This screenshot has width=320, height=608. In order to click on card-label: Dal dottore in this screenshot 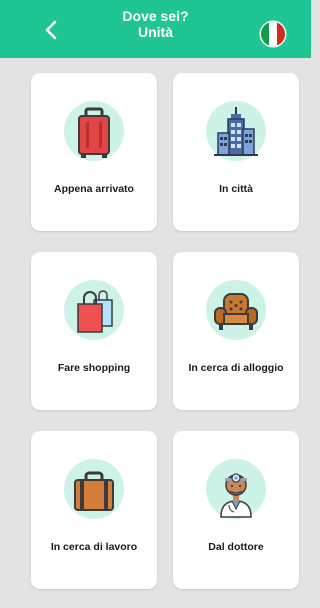, I will do `click(236, 547)`.